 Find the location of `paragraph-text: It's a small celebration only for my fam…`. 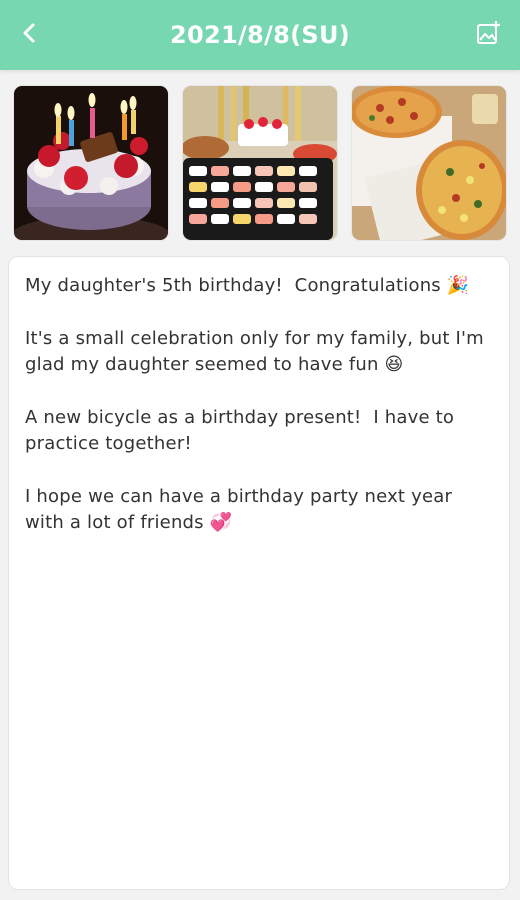

paragraph-text: It's a small celebration only for my fam… is located at coordinates (257, 351).